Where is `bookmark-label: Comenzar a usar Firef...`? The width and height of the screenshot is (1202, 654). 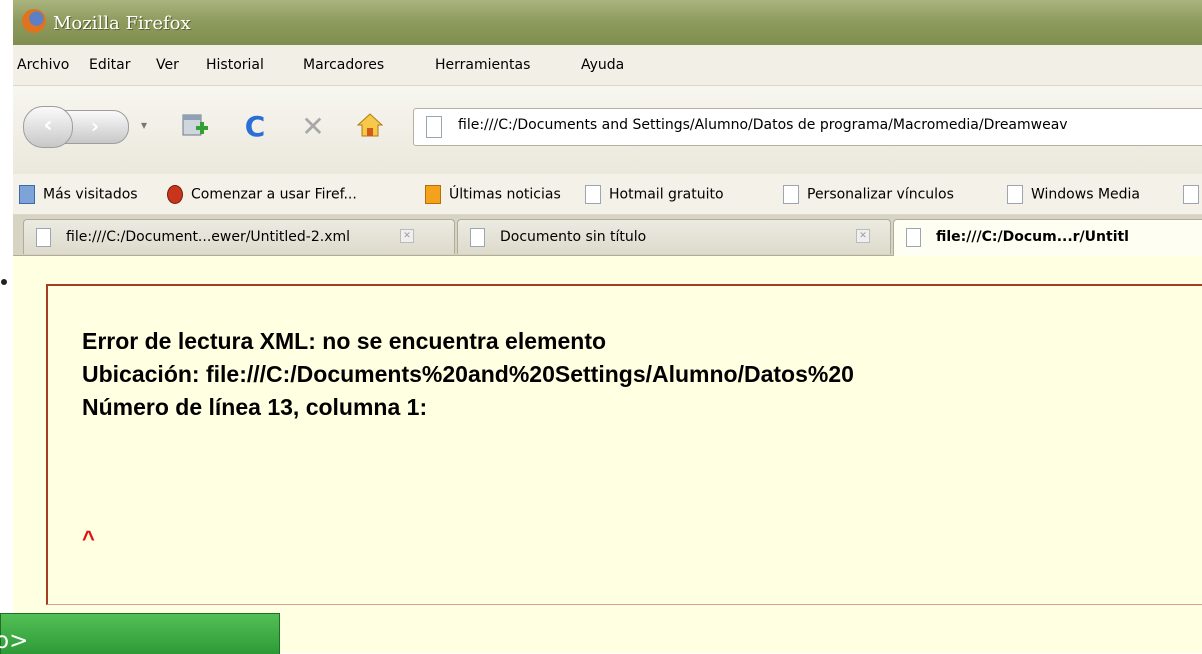 bookmark-label: Comenzar a usar Firef... is located at coordinates (274, 194).